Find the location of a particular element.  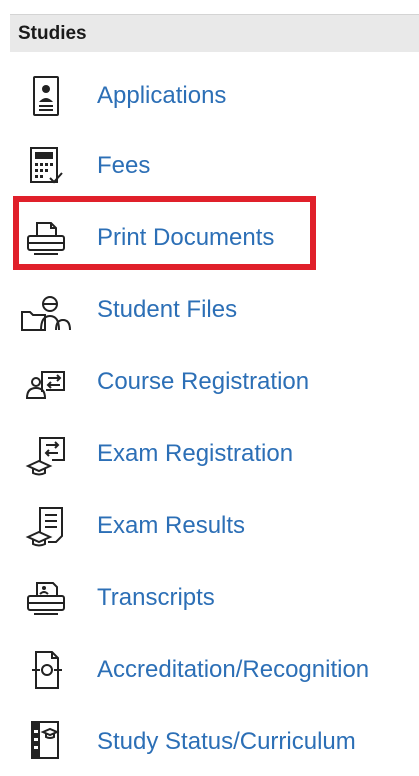

menu-item-label: Accreditation/Recognition is located at coordinates (233, 669).